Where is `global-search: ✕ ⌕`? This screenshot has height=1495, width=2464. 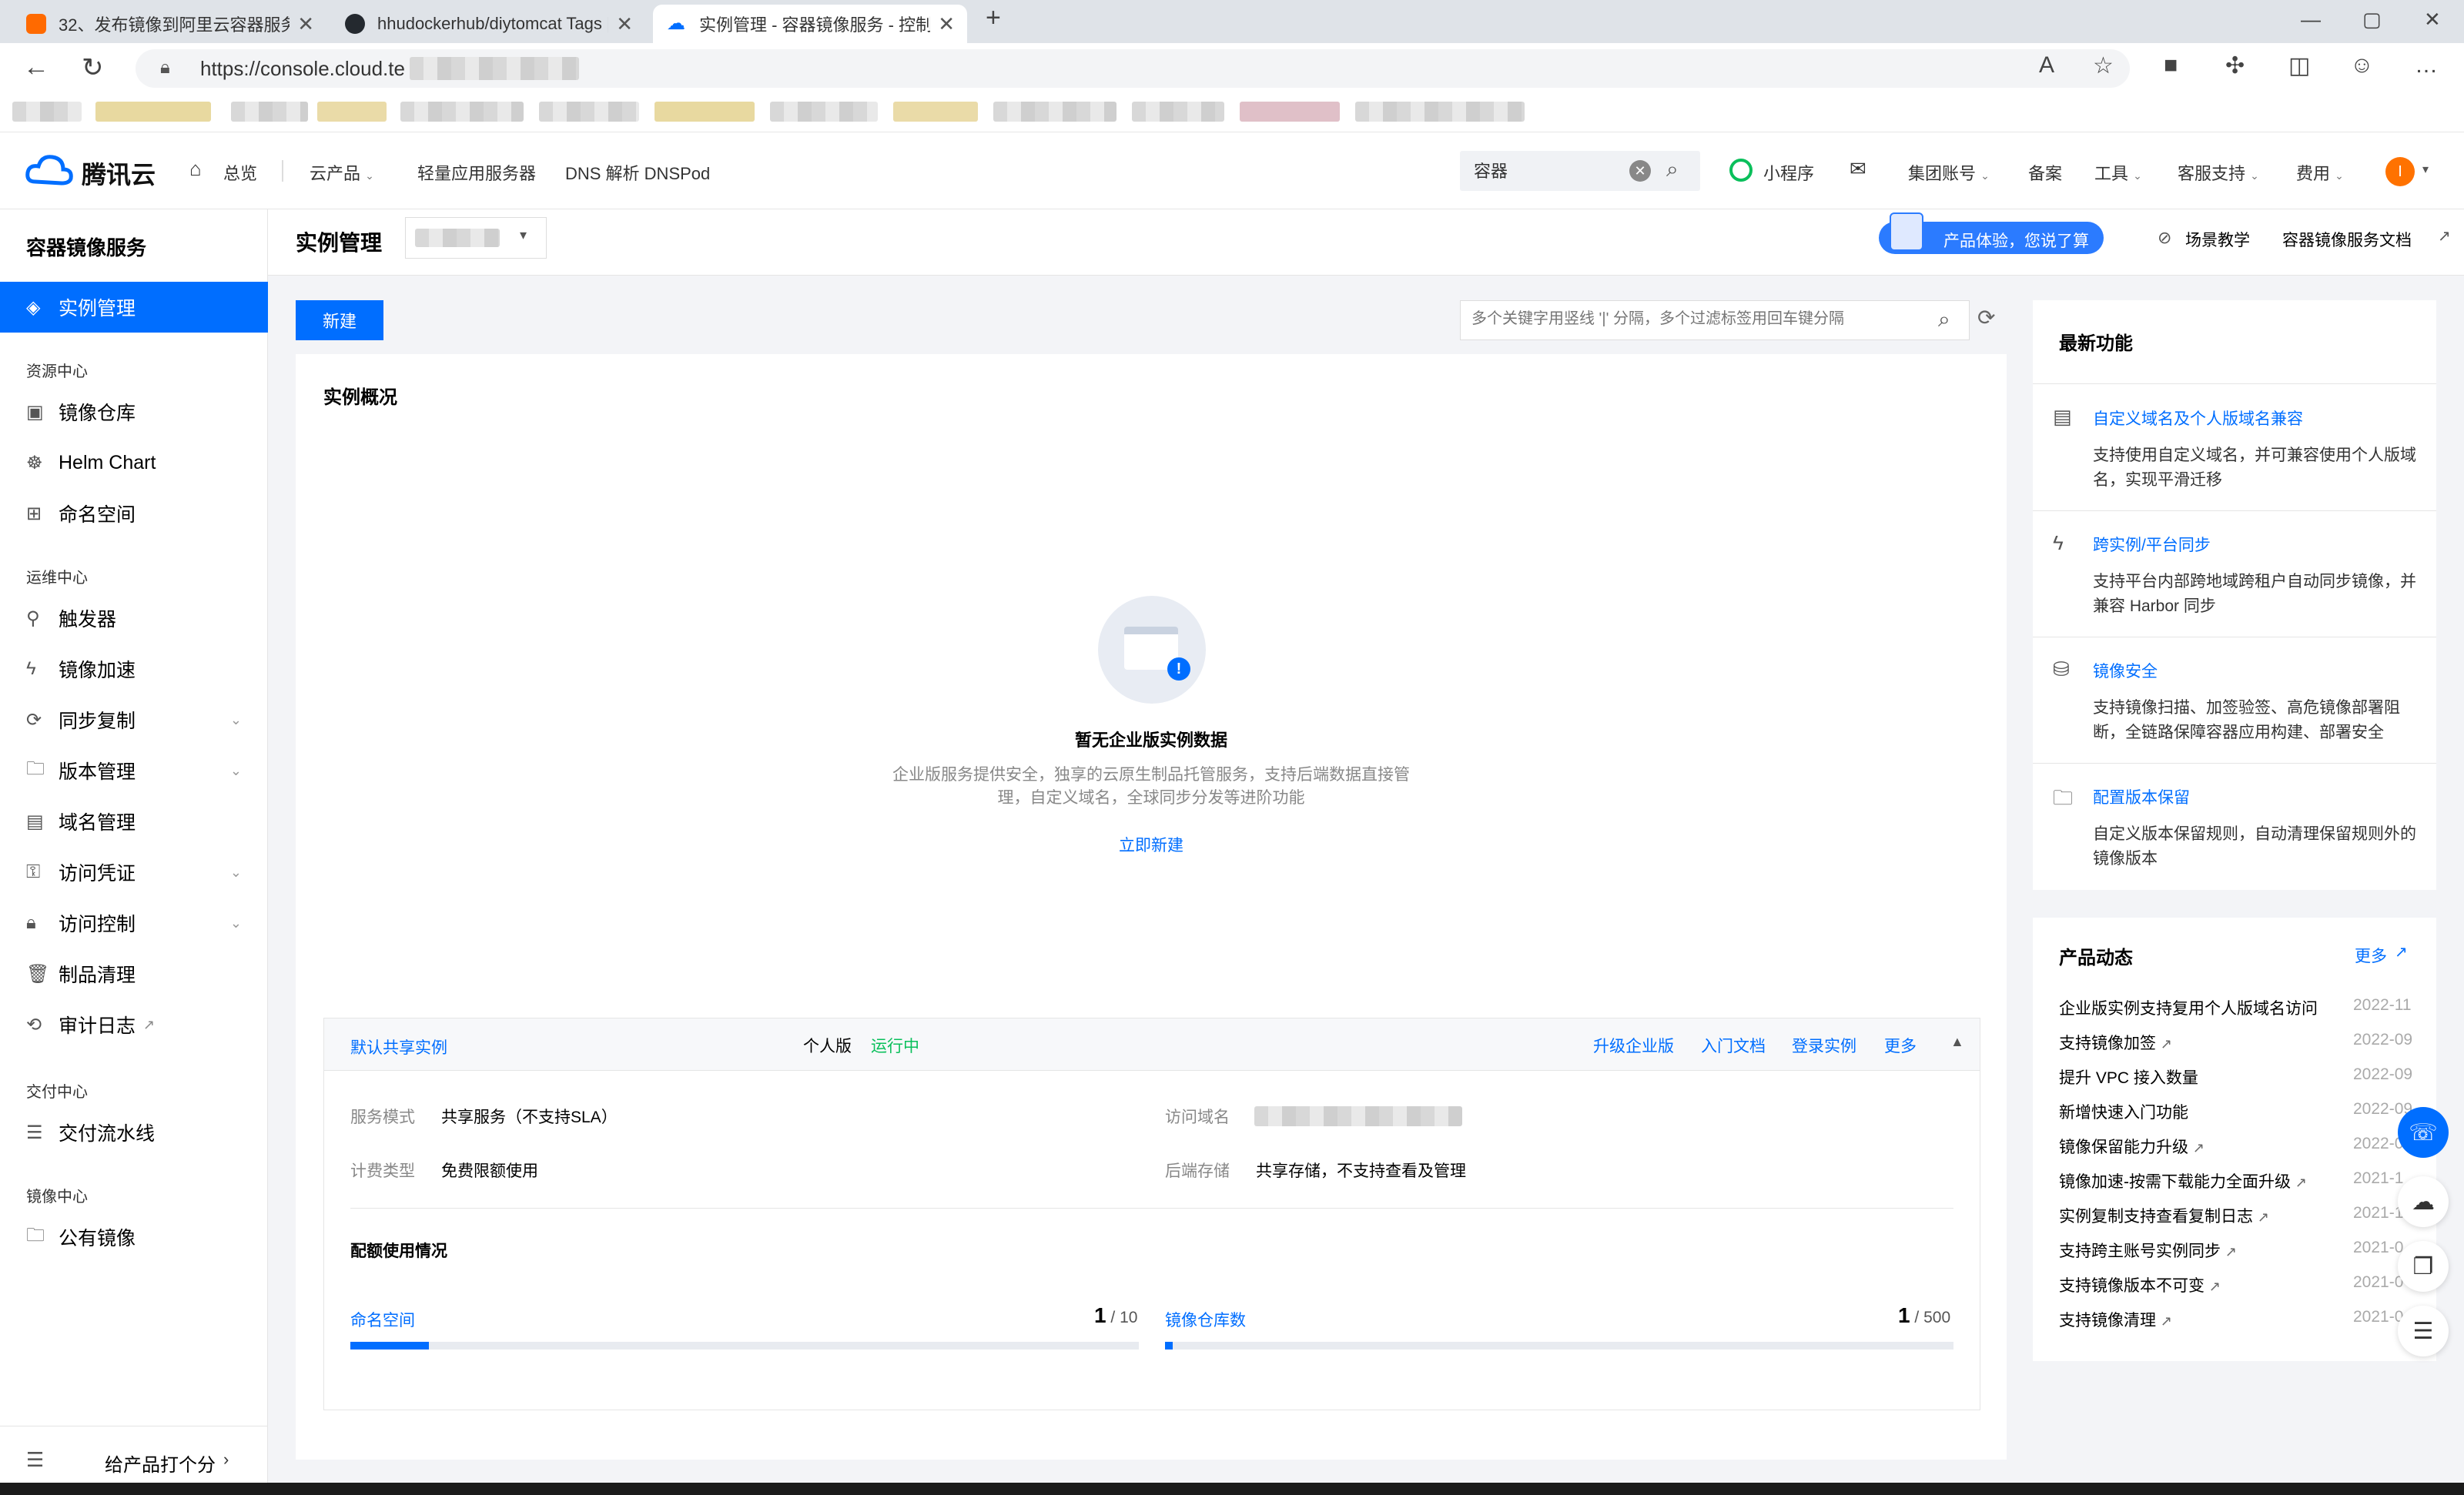
global-search: ✕ ⌕ is located at coordinates (1580, 171).